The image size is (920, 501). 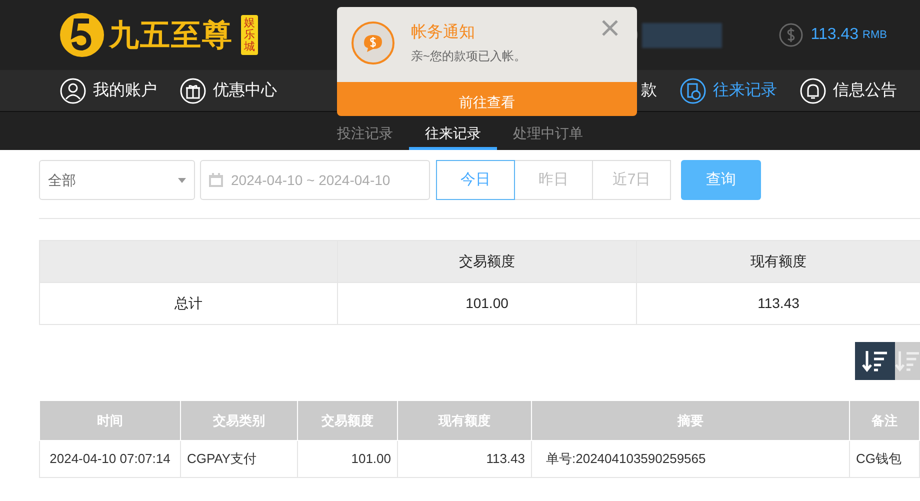 What do you see at coordinates (874, 35) in the screenshot?
I see `currency-label: RMB` at bounding box center [874, 35].